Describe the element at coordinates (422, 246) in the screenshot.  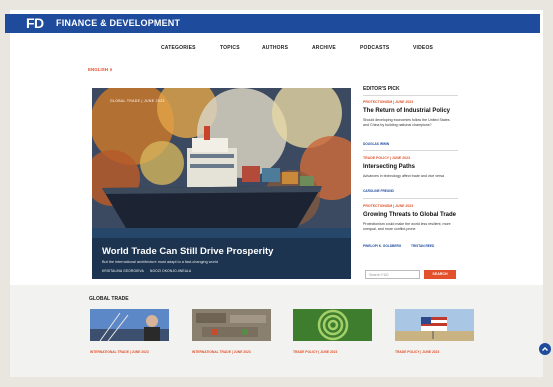
I see `ep-author: TRISTAN REED` at that location.